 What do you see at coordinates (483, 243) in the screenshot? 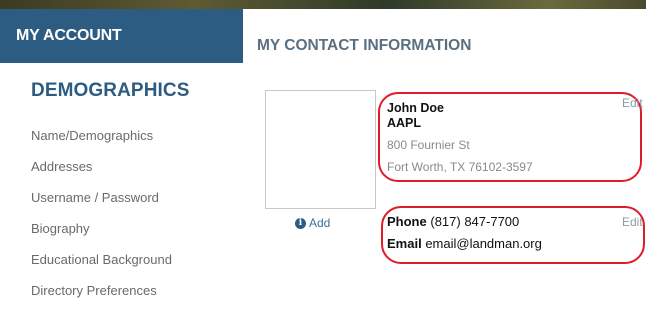
I see `email-value: email@landman.org` at bounding box center [483, 243].